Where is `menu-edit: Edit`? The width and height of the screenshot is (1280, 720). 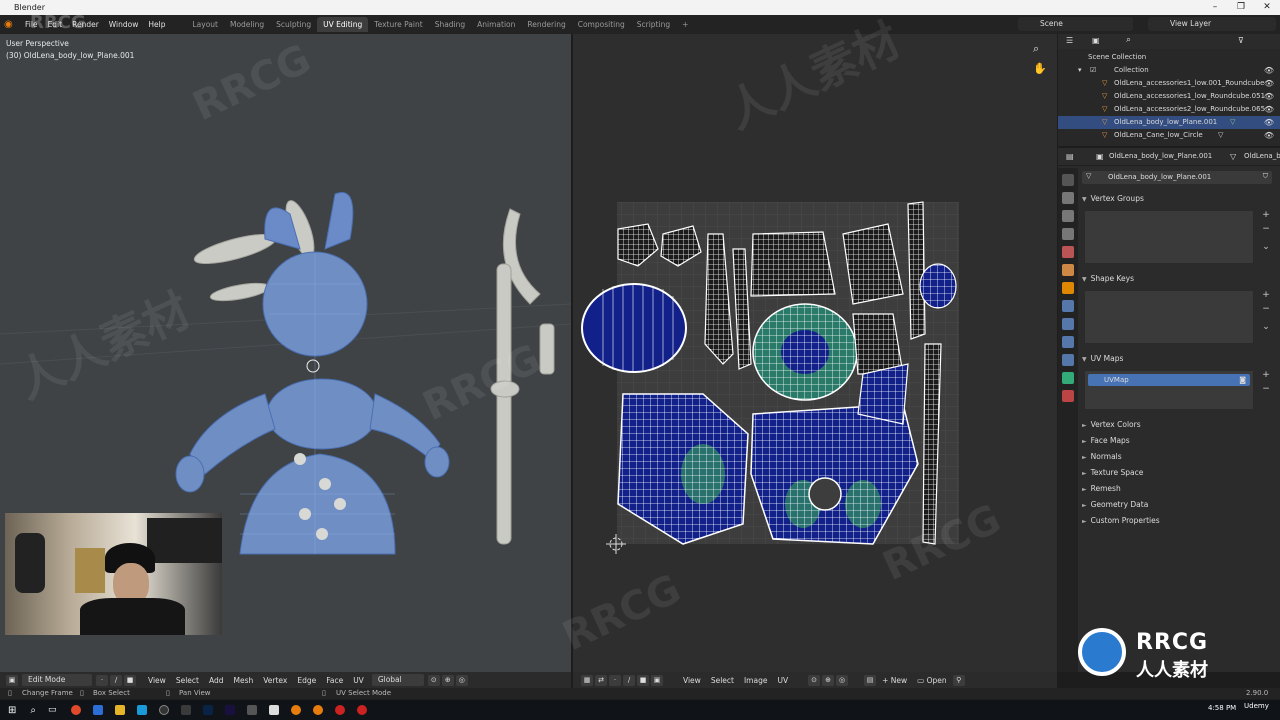
menu-edit: Edit is located at coordinates (55, 24).